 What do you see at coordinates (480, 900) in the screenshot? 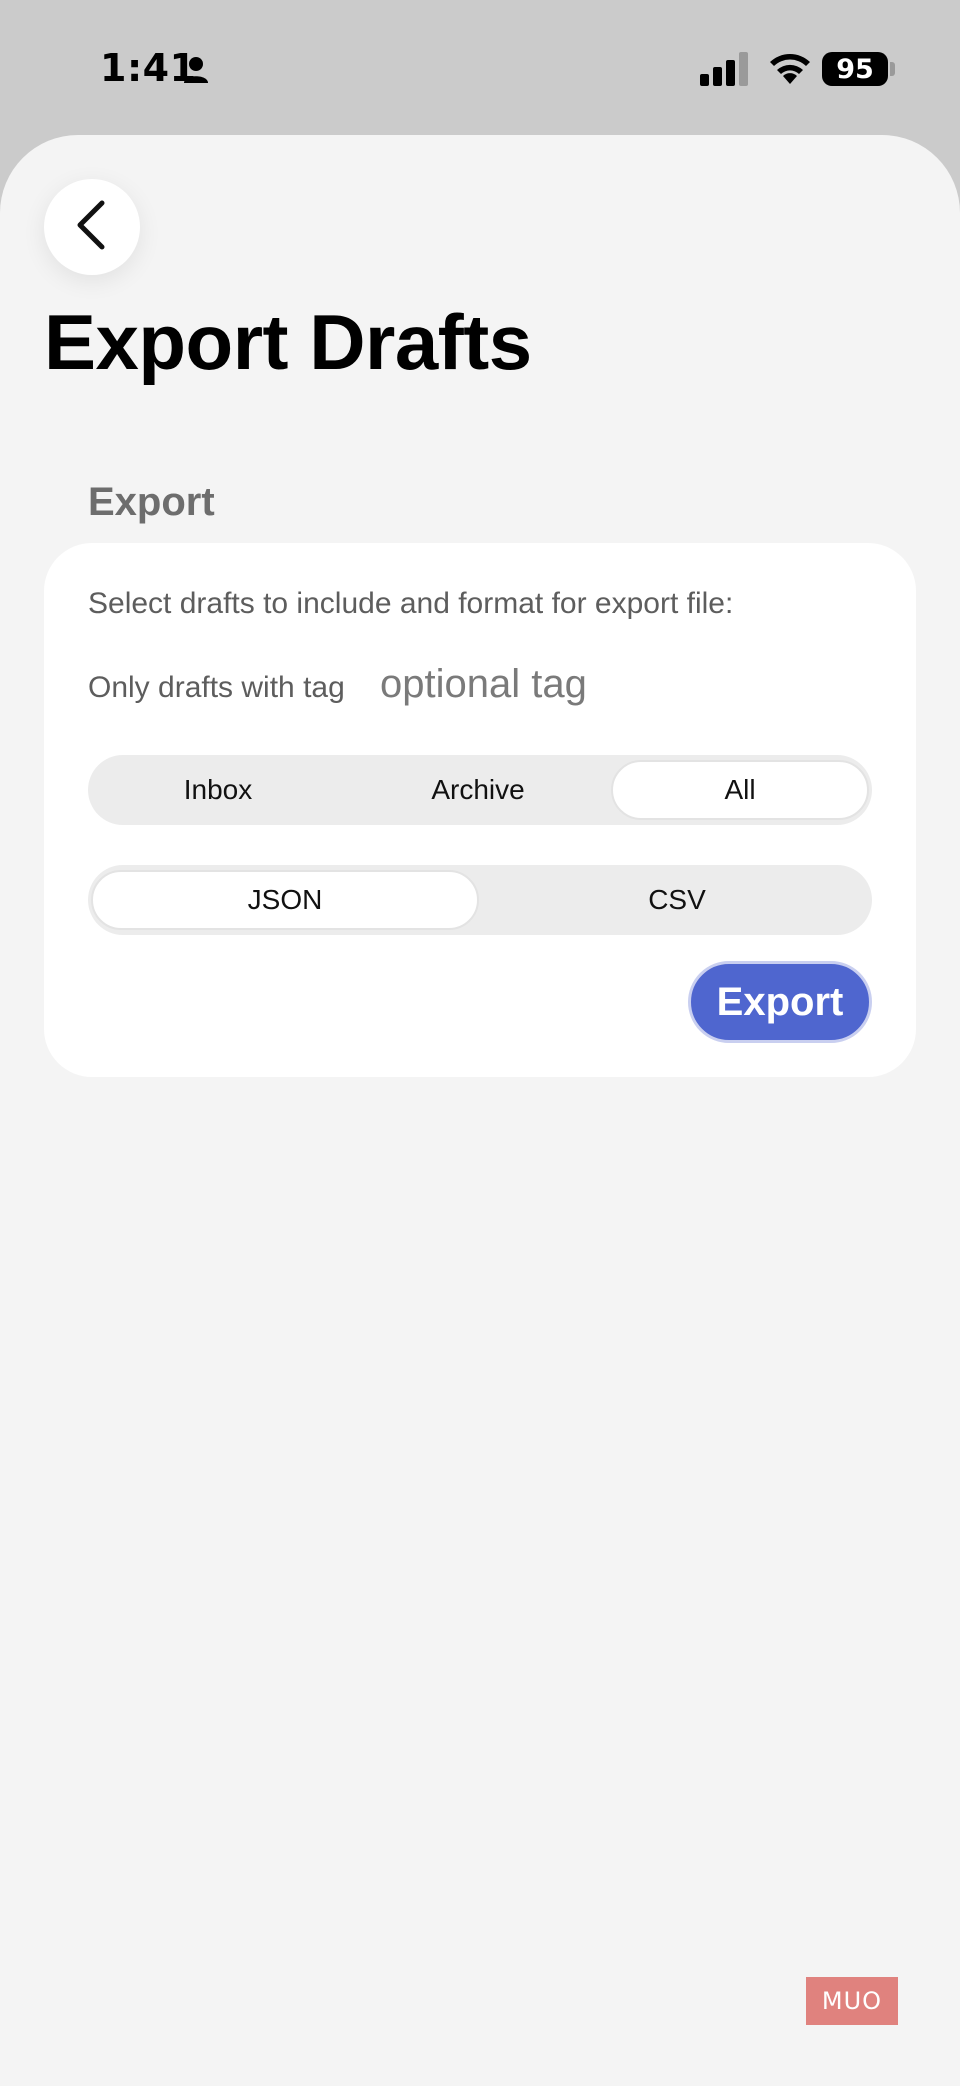
I see `format-segmented-control: JSON CSV` at bounding box center [480, 900].